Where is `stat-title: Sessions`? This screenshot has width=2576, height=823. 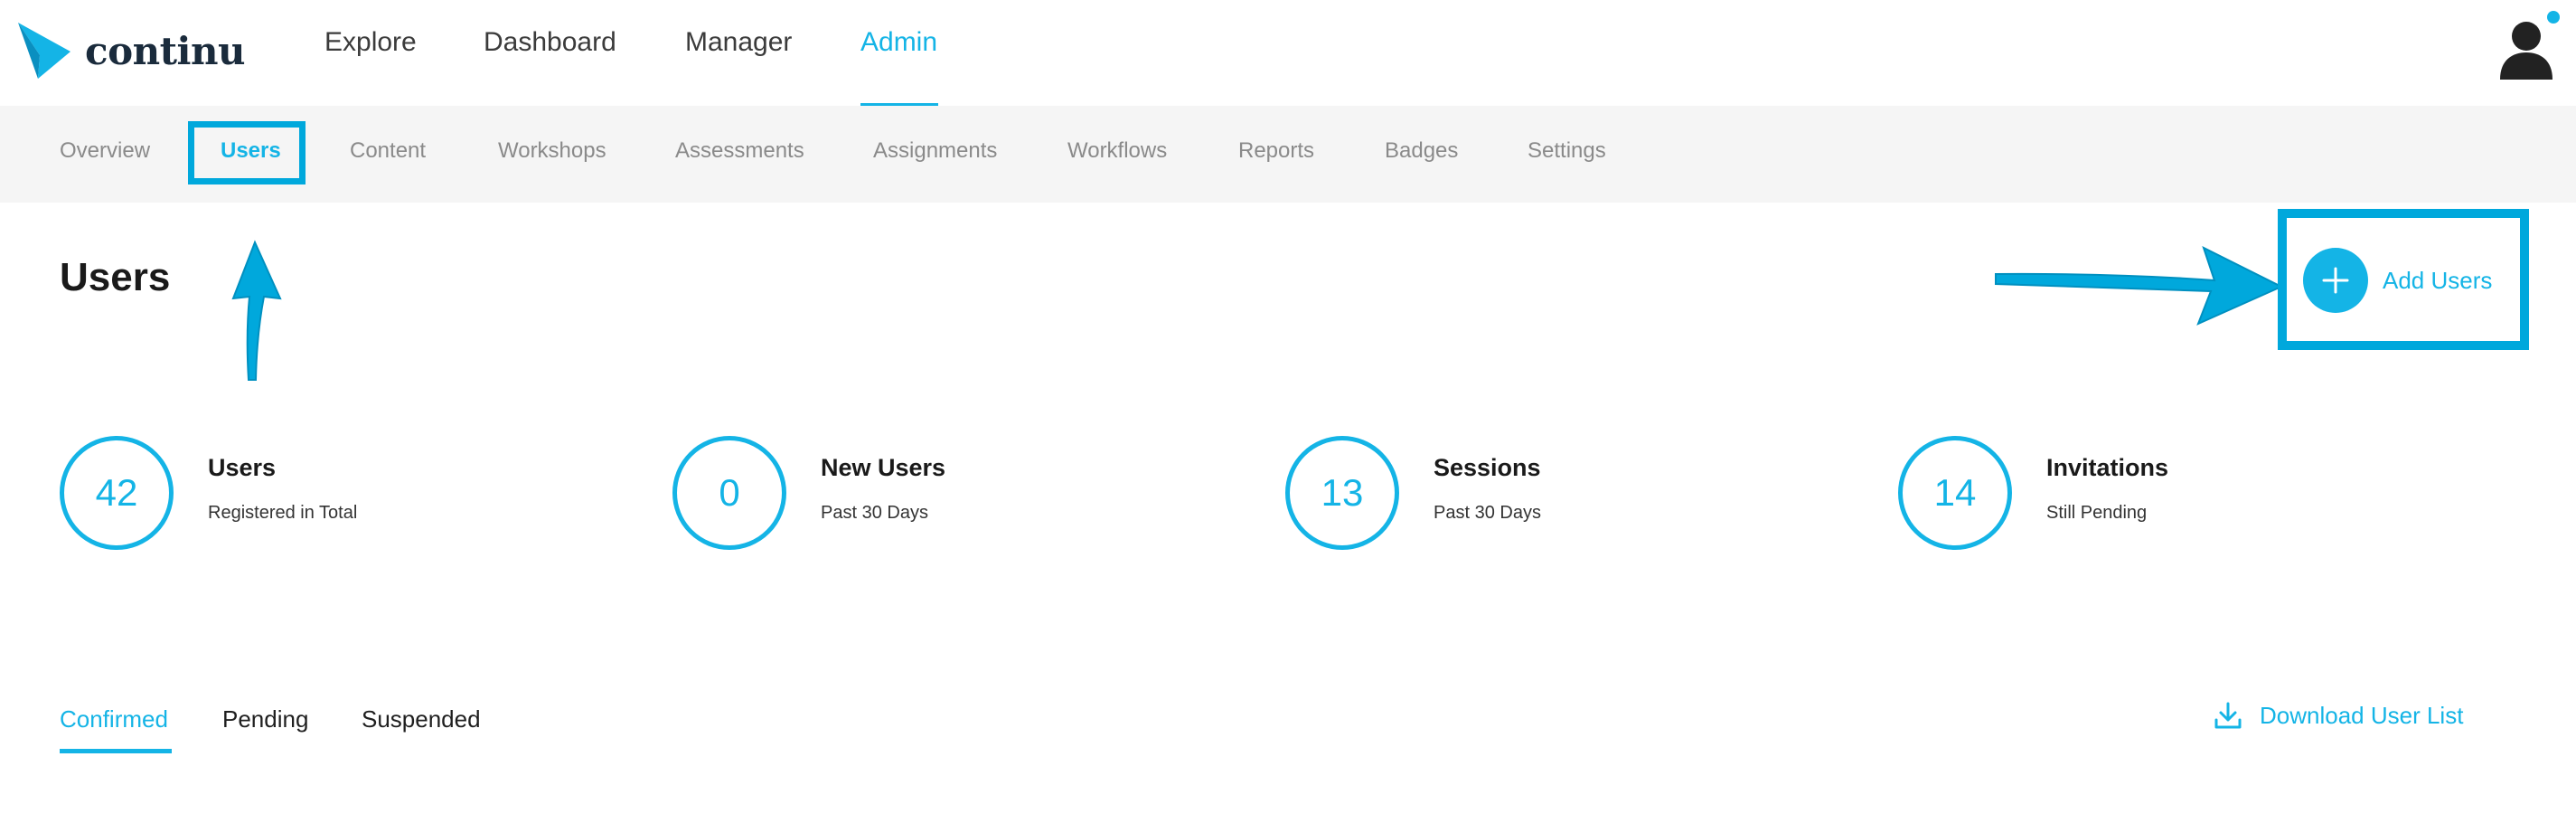 stat-title: Sessions is located at coordinates (1487, 467).